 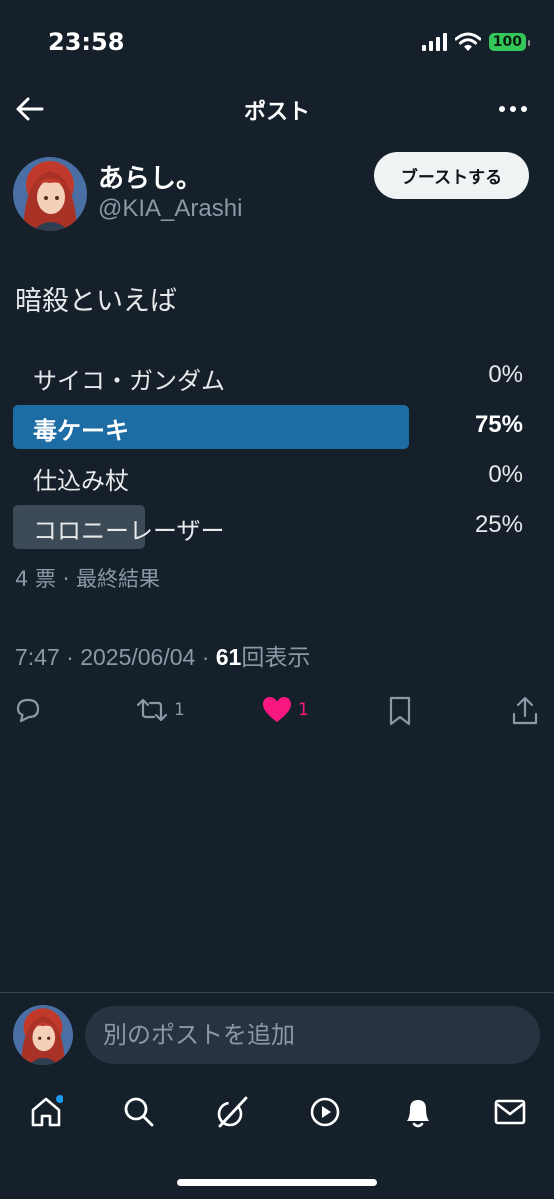 What do you see at coordinates (434, 42) in the screenshot?
I see `cellular-signal-icon` at bounding box center [434, 42].